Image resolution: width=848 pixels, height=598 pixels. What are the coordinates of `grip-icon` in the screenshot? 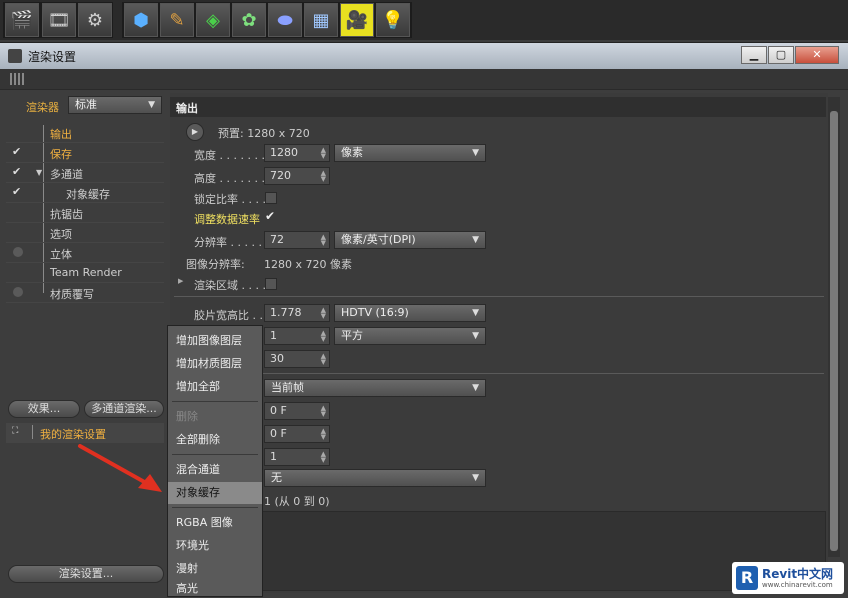 It's located at (17, 79).